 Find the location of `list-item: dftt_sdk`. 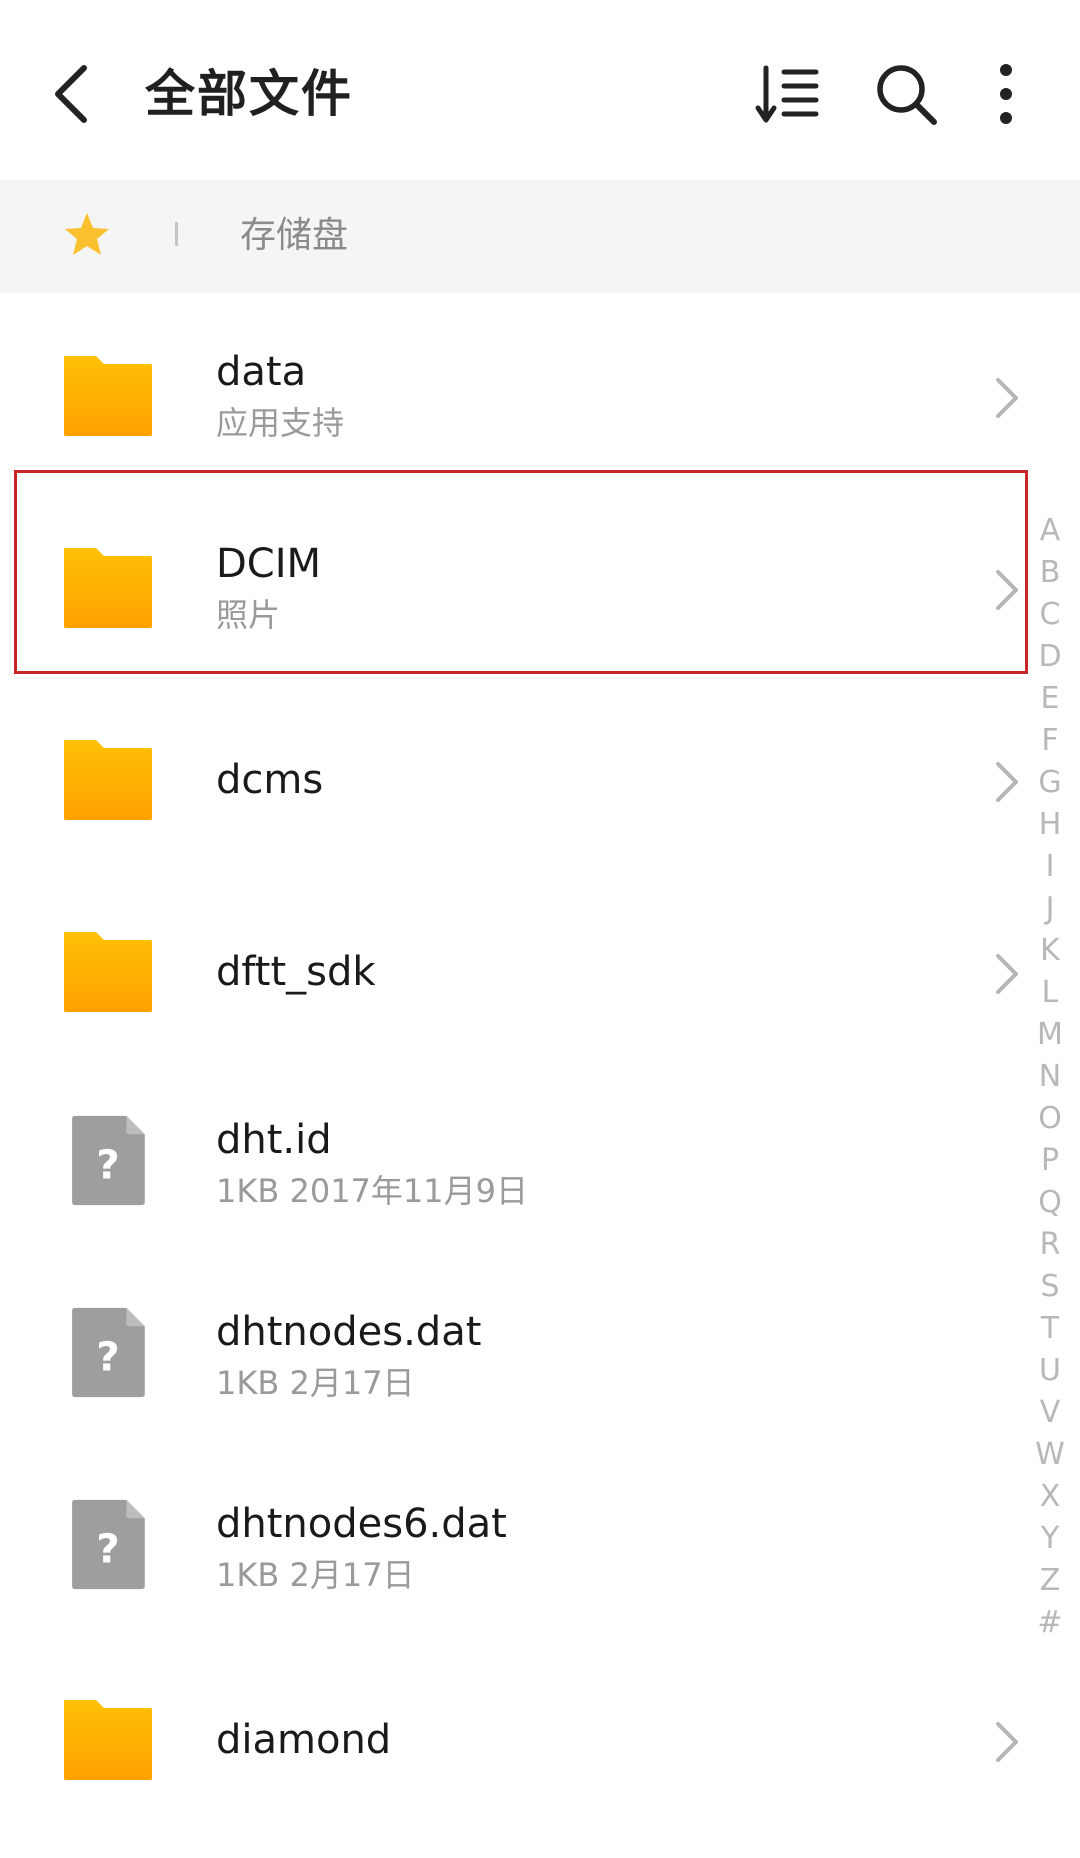

list-item: dftt_sdk is located at coordinates (515, 972).